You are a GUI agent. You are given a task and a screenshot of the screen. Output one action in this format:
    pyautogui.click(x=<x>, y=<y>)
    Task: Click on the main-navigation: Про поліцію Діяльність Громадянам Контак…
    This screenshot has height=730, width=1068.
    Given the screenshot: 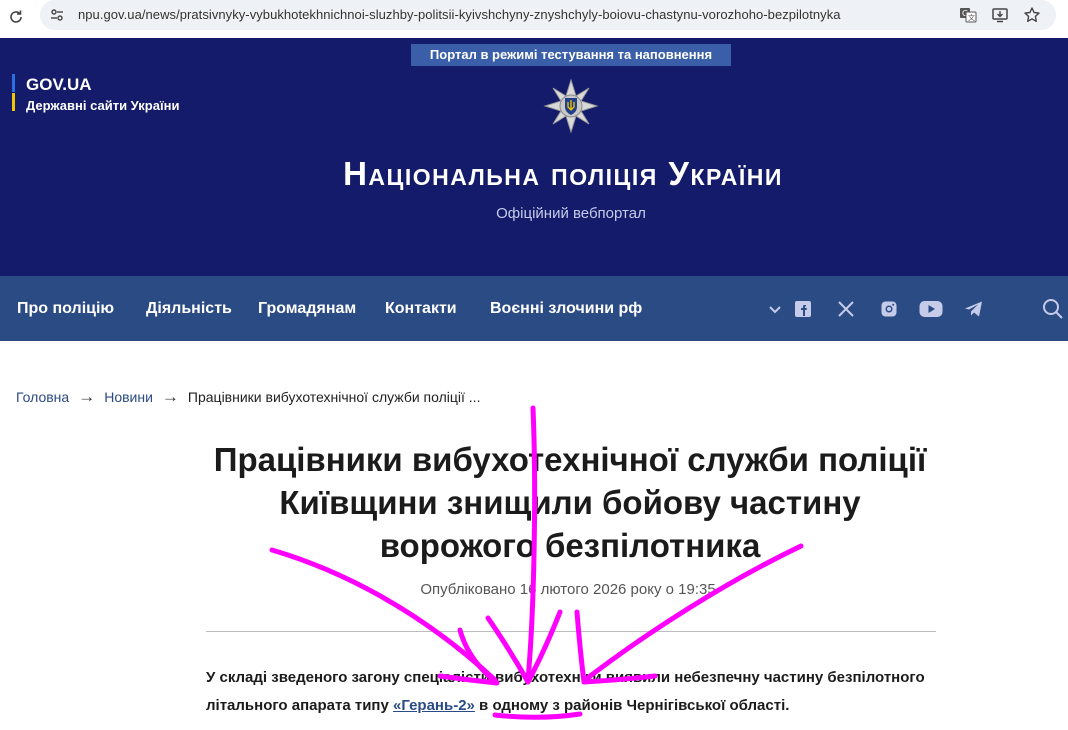 What is the action you would take?
    pyautogui.click(x=534, y=308)
    